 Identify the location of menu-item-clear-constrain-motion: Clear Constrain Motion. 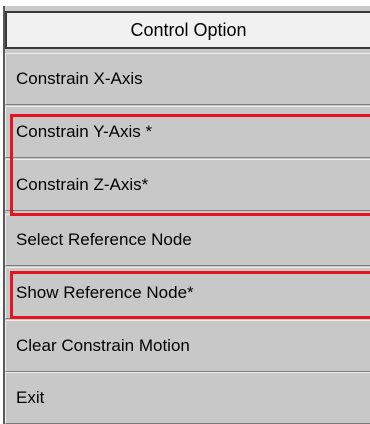
(187, 346).